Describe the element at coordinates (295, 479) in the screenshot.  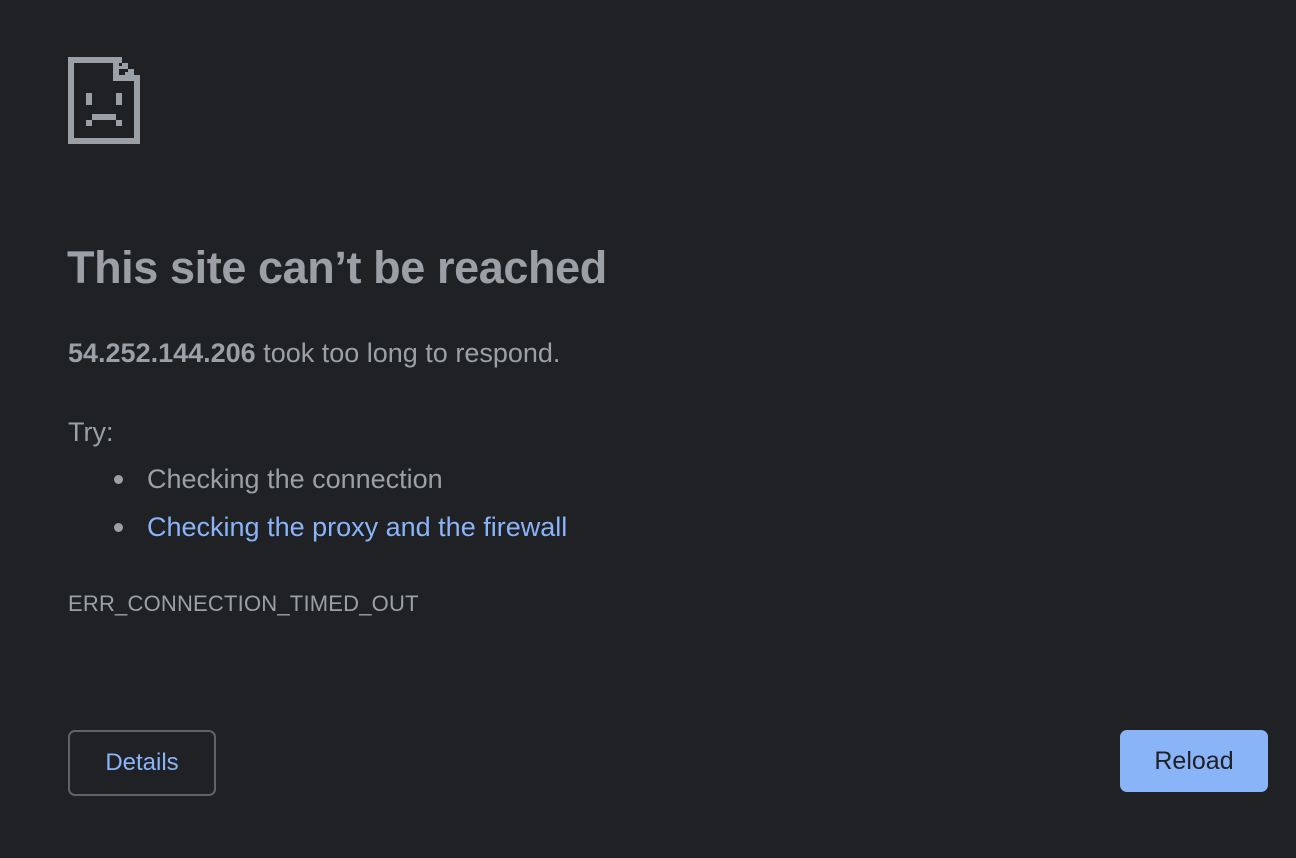
I see `suggestion-check-connection: Checking the connection` at that location.